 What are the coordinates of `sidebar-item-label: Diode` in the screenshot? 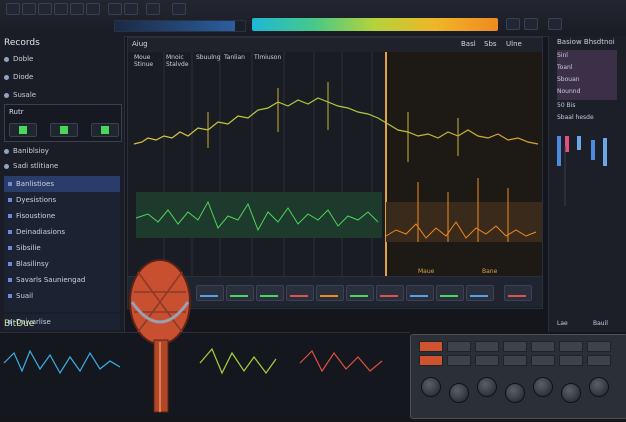 It's located at (23, 77).